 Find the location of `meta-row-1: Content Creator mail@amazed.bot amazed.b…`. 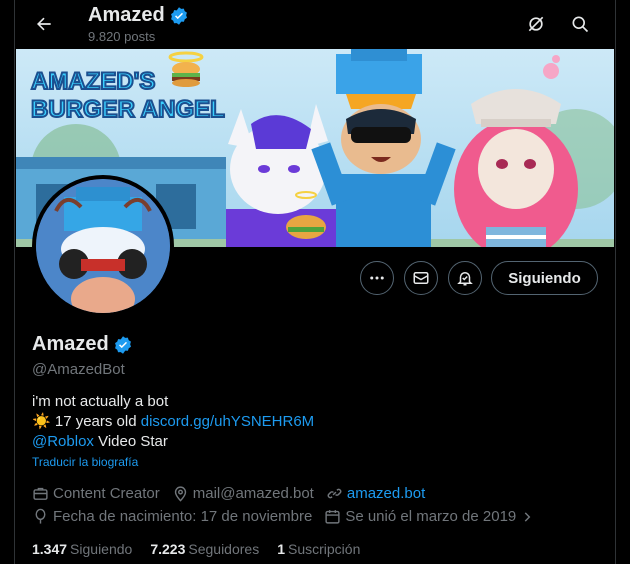

meta-row-1: Content Creator mail@amazed.bot amazed.b… is located at coordinates (234, 493).